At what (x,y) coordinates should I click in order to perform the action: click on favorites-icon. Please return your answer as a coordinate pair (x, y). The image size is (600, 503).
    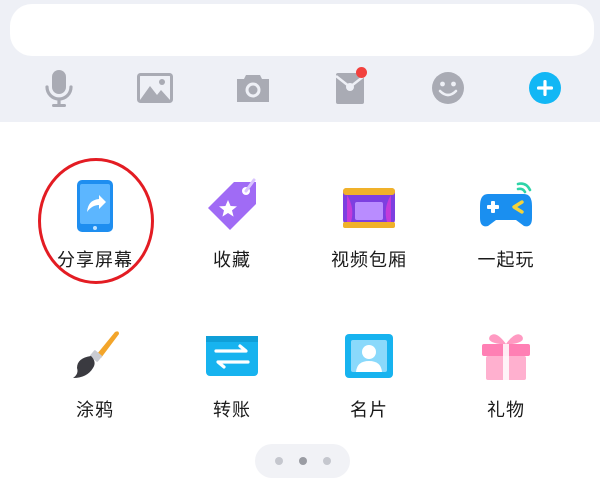
    Looking at the image, I should click on (232, 204).